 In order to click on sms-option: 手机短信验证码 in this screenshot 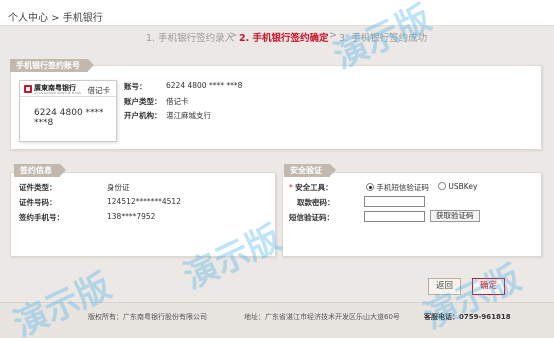, I will do `click(397, 187)`.